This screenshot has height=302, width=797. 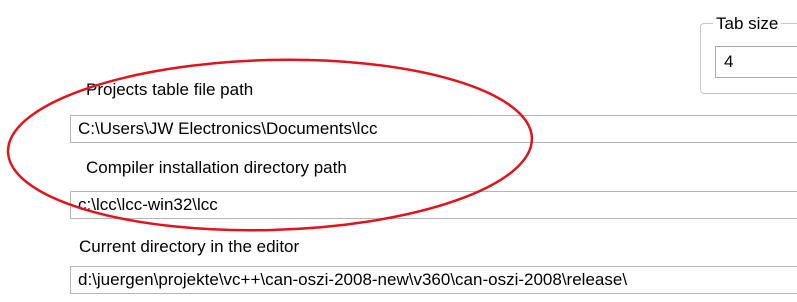 What do you see at coordinates (433, 129) in the screenshot?
I see `projects-table-path-input: C:\Users\JW Electronics\Documents\lcc` at bounding box center [433, 129].